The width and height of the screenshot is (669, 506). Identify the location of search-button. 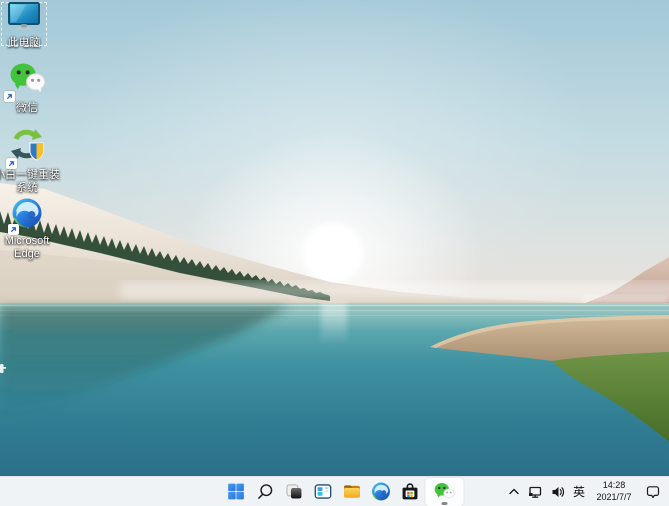
(264, 492).